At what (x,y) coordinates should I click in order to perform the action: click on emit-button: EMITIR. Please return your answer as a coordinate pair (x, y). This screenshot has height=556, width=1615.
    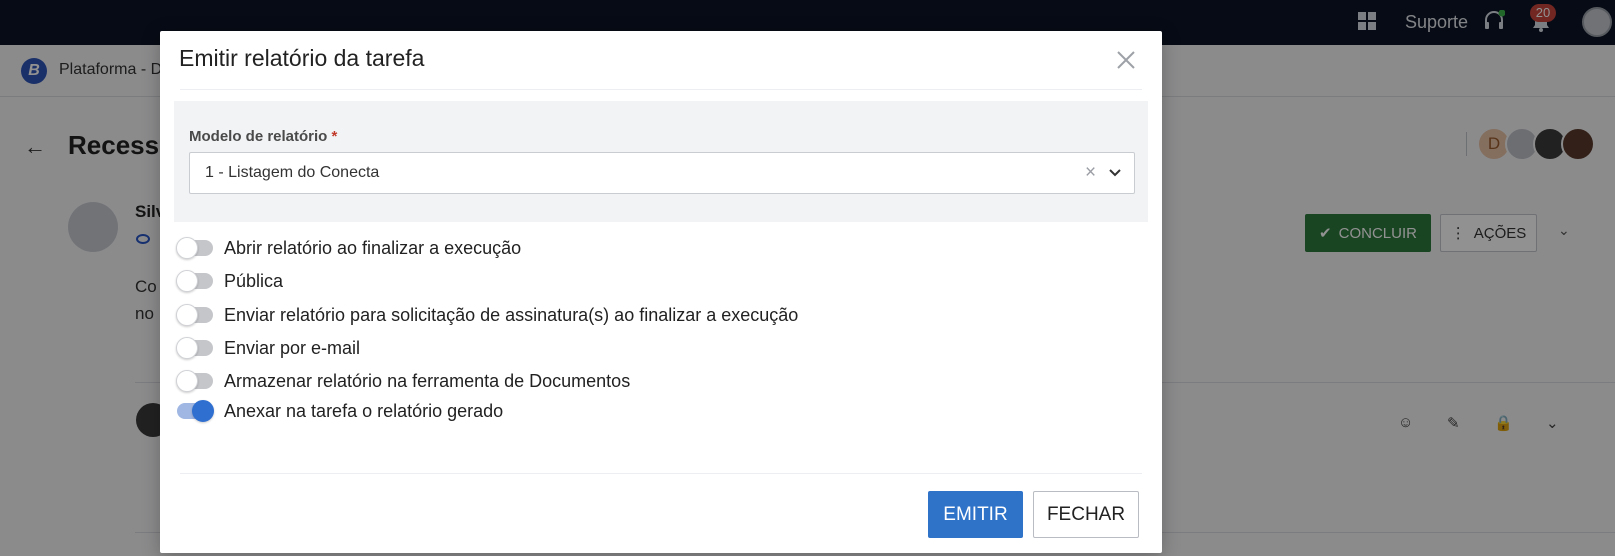
    Looking at the image, I should click on (975, 514).